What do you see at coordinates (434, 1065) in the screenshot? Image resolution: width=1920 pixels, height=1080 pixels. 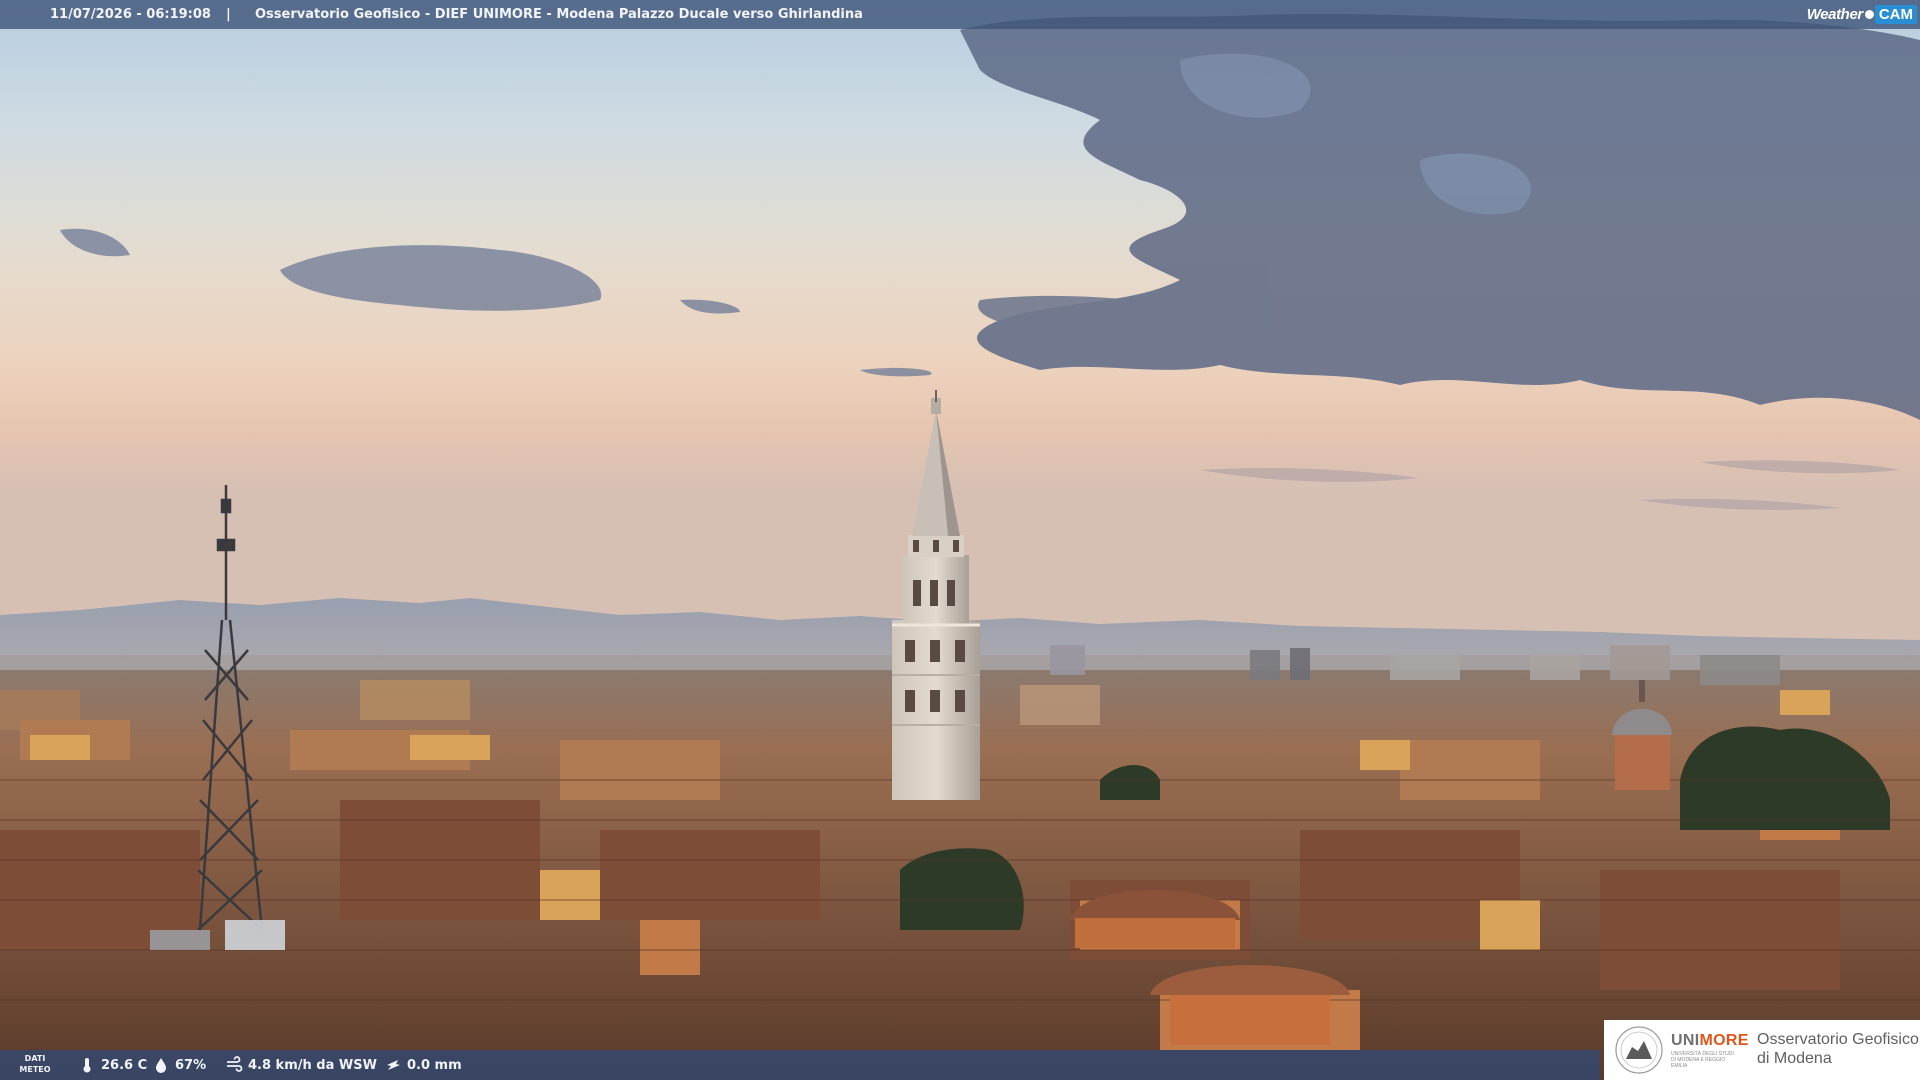 I see `rain-value: 0.0 mm` at bounding box center [434, 1065].